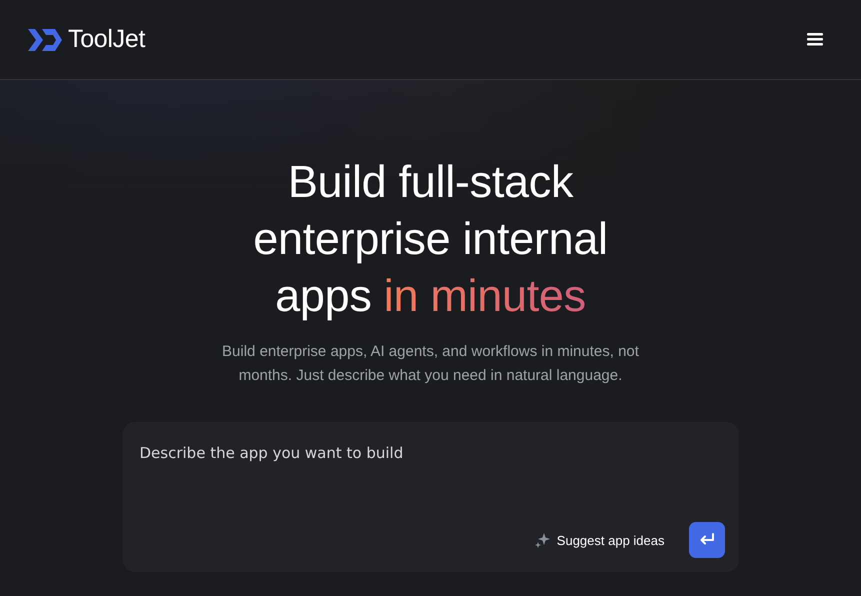 The image size is (861, 596). What do you see at coordinates (599, 540) in the screenshot?
I see `suggest-button: Suggest app ideas` at bounding box center [599, 540].